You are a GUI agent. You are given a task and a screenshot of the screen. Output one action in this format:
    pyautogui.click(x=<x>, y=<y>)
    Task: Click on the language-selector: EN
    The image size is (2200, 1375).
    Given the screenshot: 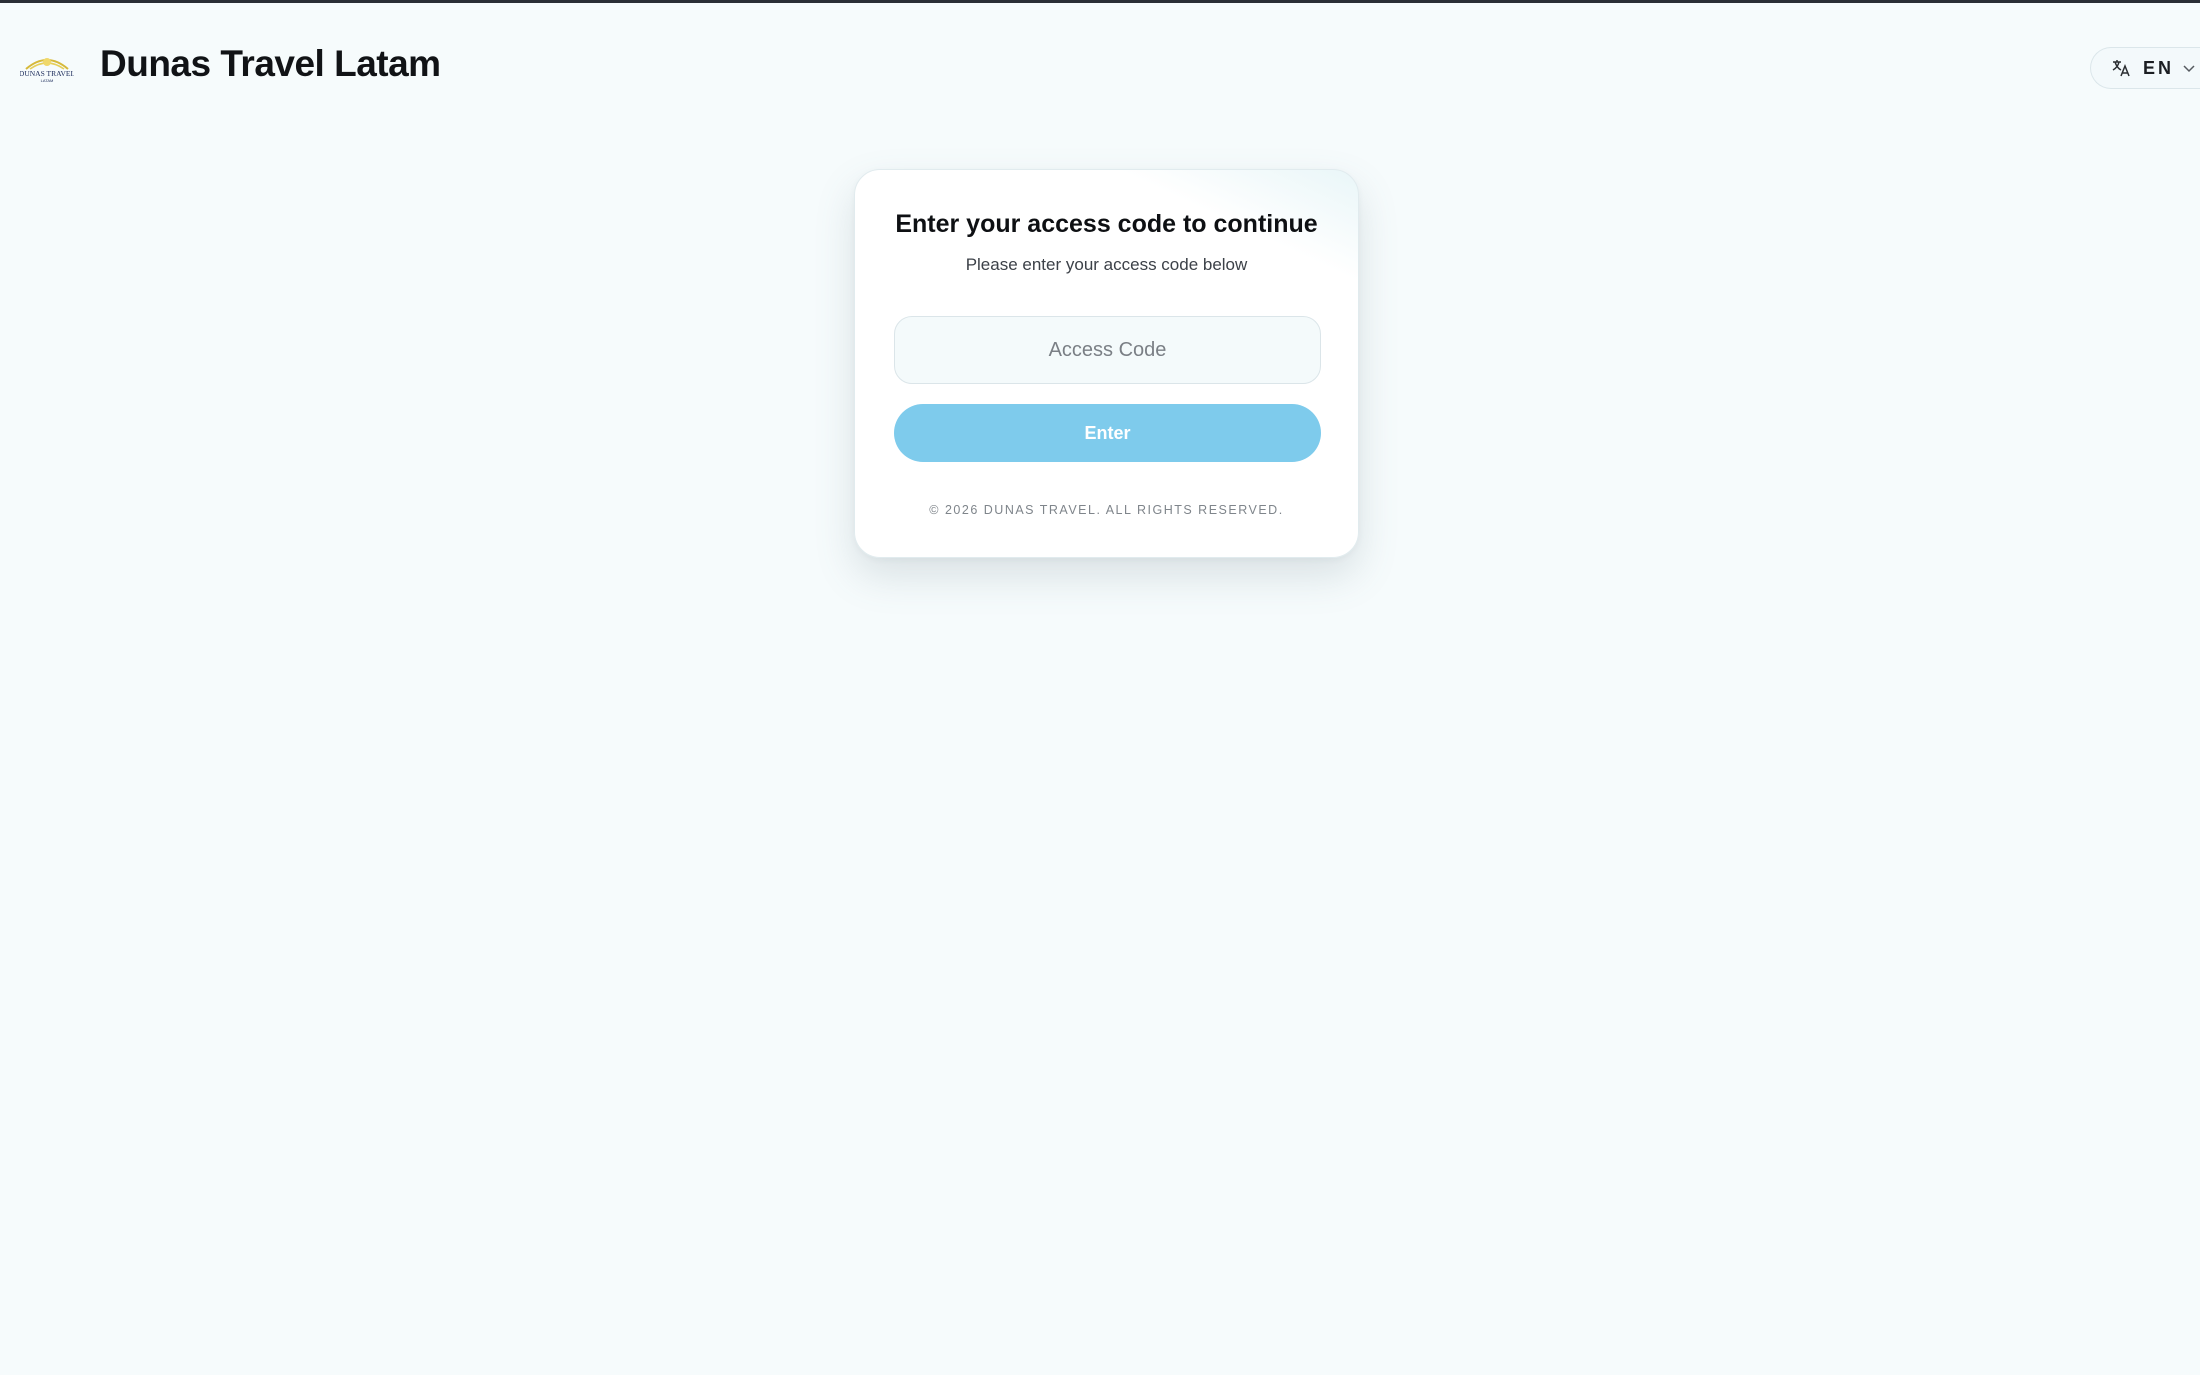 What is the action you would take?
    pyautogui.click(x=2145, y=68)
    